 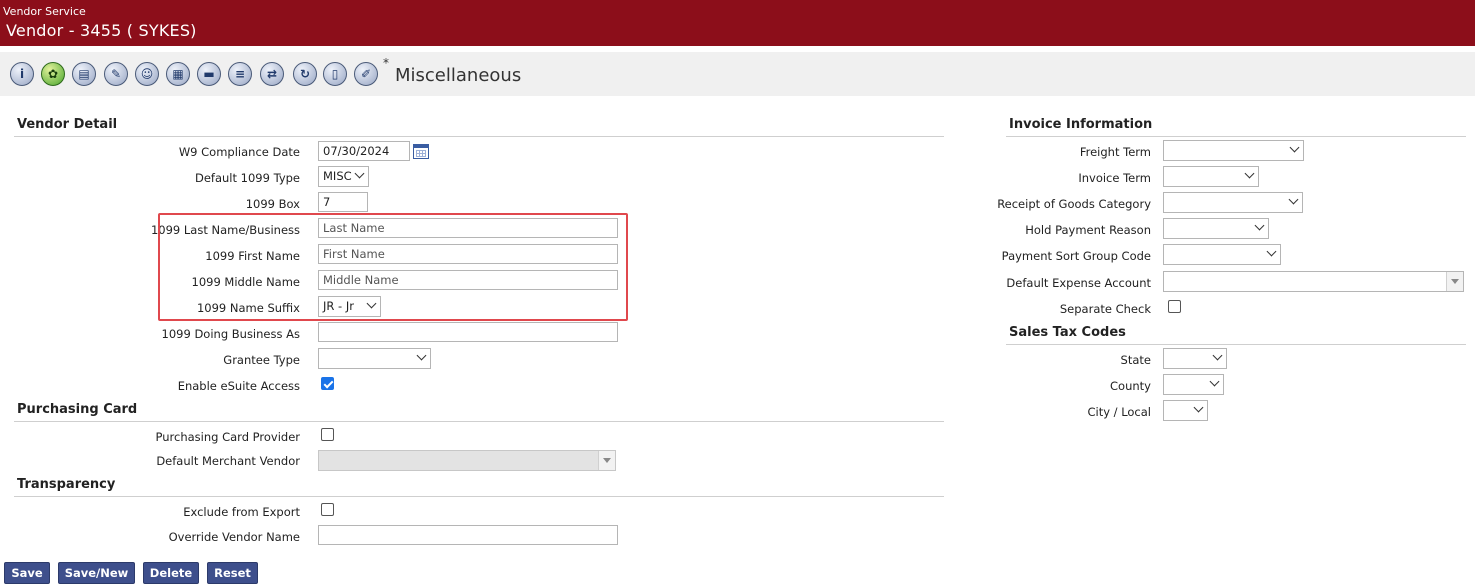 I want to click on w9-compliance-date-input, so click(x=364, y=151).